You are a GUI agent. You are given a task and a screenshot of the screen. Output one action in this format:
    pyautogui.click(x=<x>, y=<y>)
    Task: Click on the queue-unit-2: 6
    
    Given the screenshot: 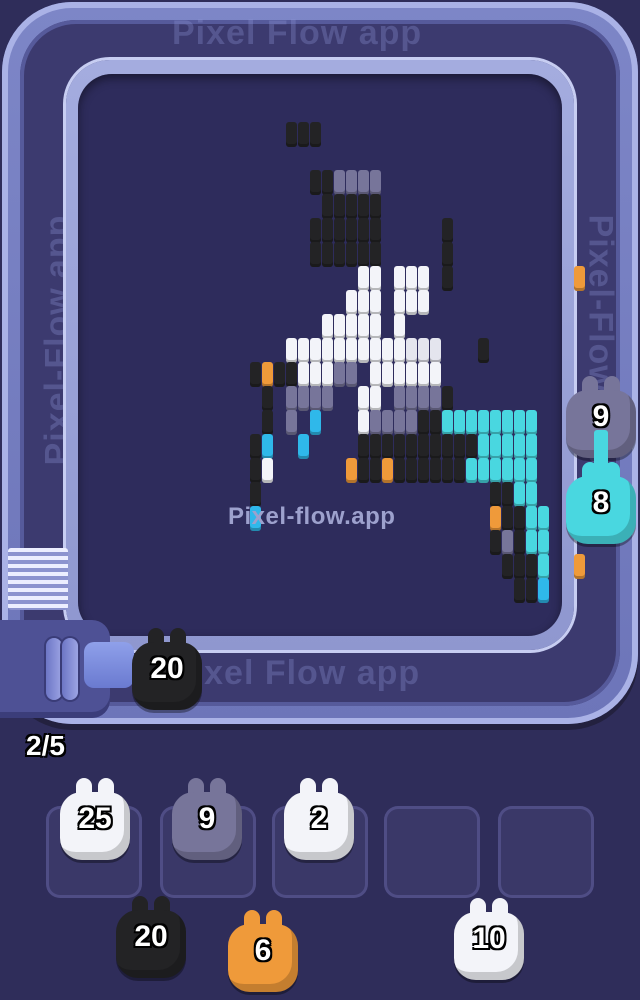 What is the action you would take?
    pyautogui.click(x=263, y=952)
    